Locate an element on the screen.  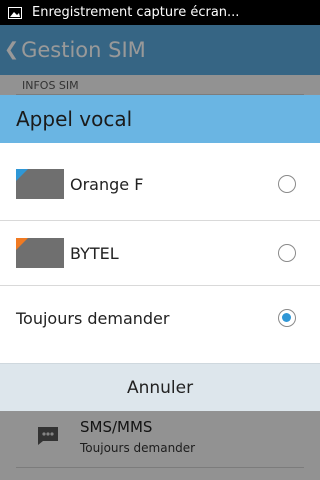
dialog-title: Appel vocal is located at coordinates (74, 119).